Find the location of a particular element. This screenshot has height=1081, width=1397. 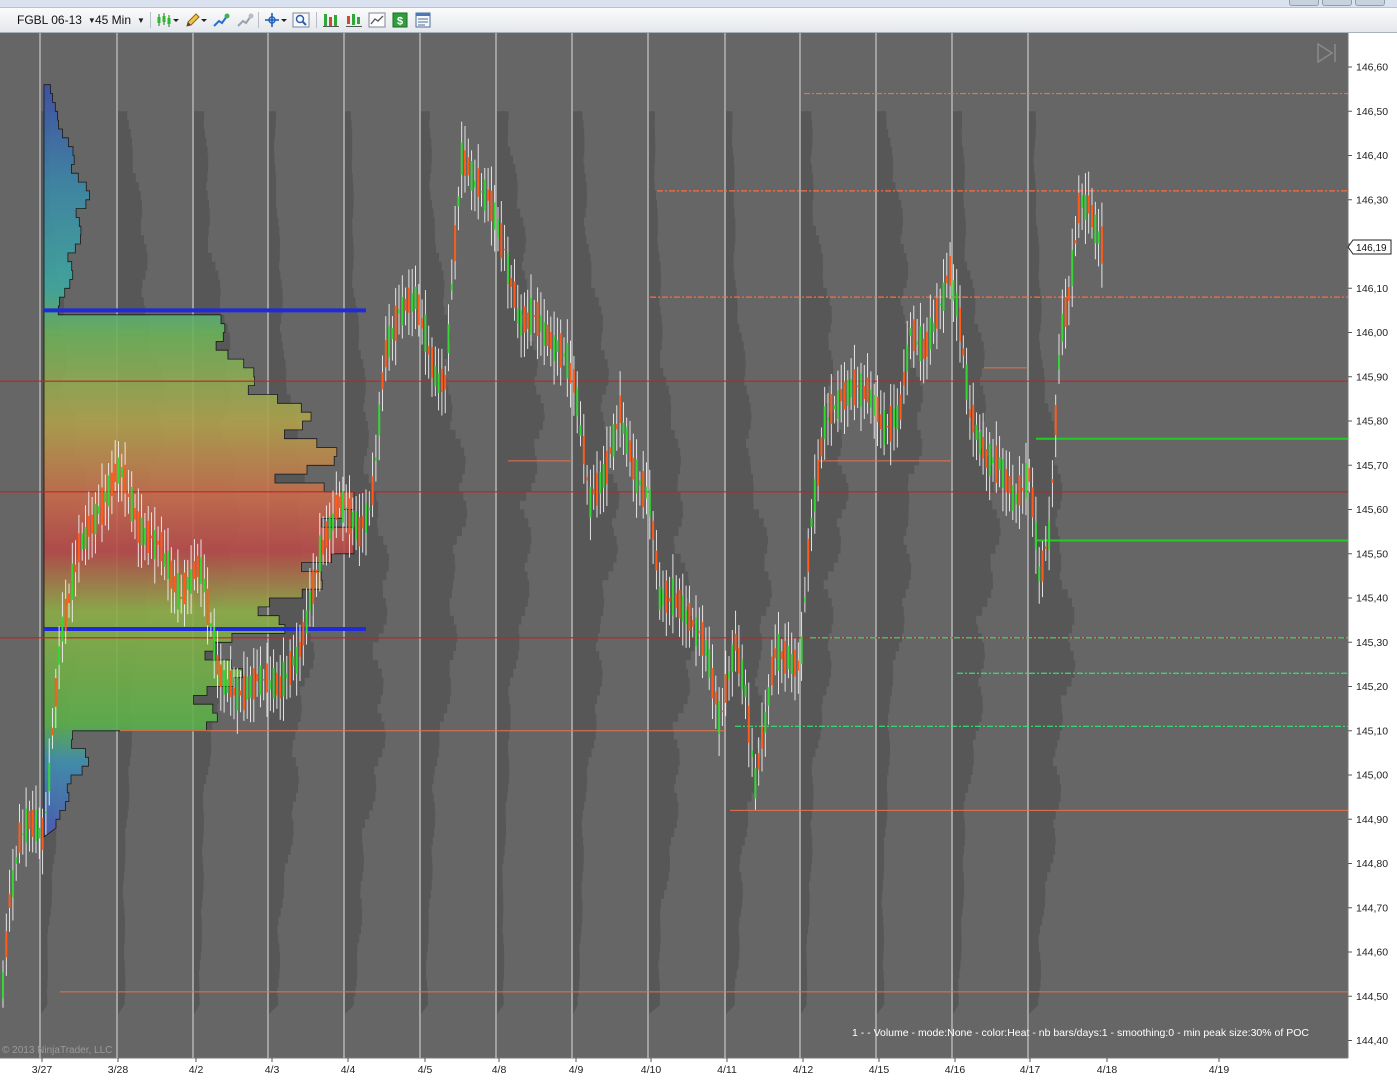

data-box-icon is located at coordinates (423, 20).